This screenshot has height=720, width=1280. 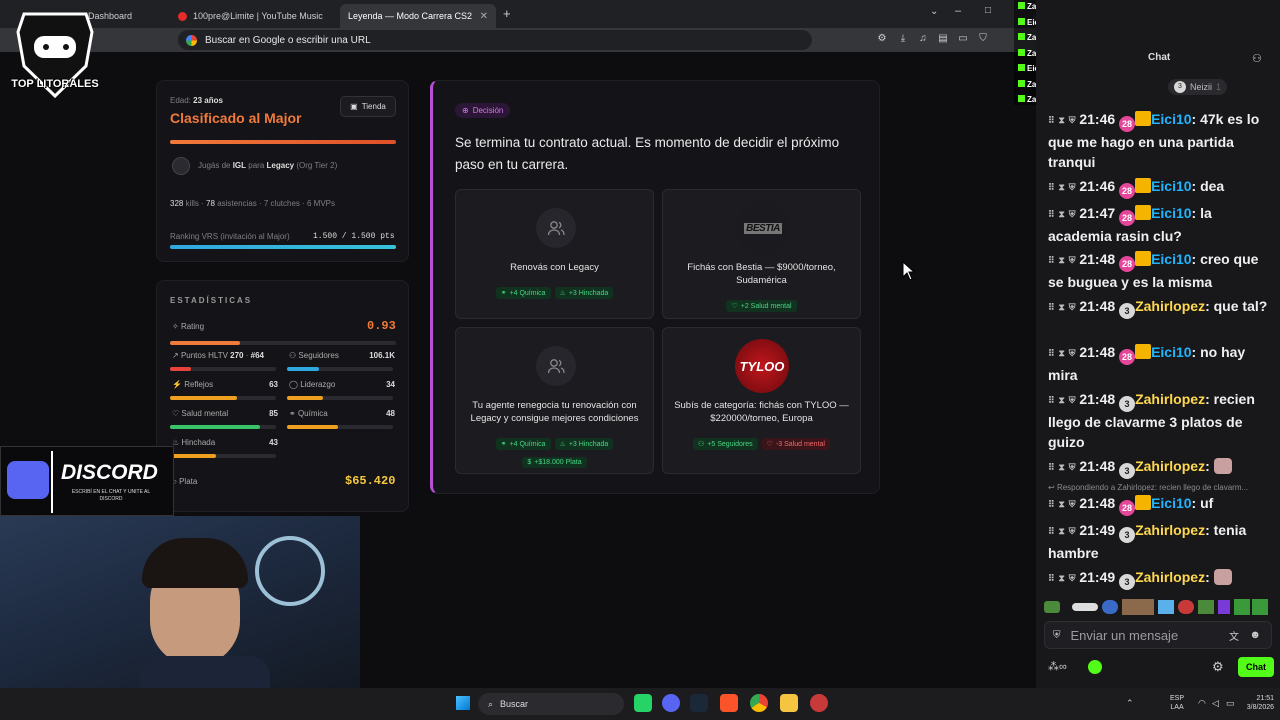 I want to click on effect-chip: ♨ +3 Hinchada, so click(x=584, y=444).